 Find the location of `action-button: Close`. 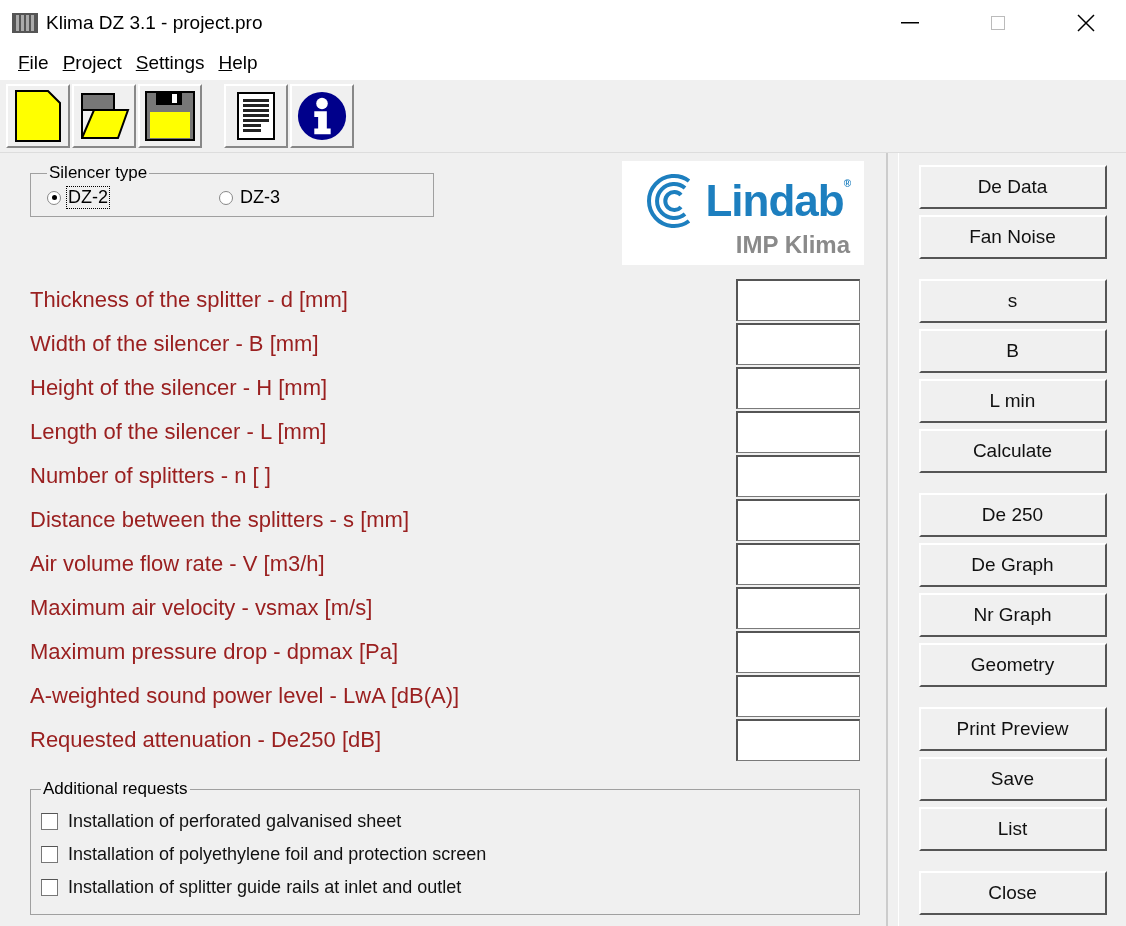

action-button: Close is located at coordinates (1012, 893).